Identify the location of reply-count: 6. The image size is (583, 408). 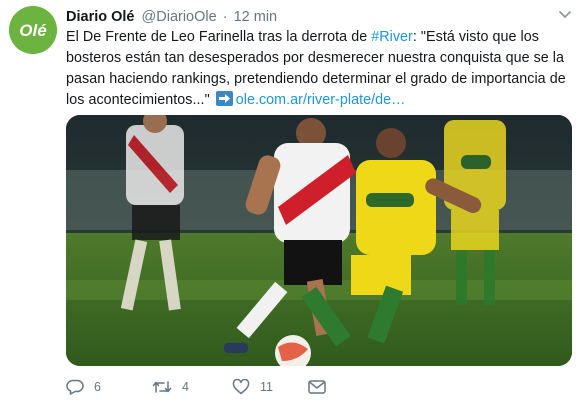
(97, 387).